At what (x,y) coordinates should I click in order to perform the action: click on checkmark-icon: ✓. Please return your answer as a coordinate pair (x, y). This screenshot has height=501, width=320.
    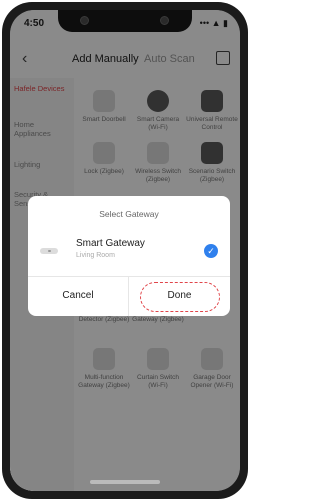
    Looking at the image, I should click on (211, 251).